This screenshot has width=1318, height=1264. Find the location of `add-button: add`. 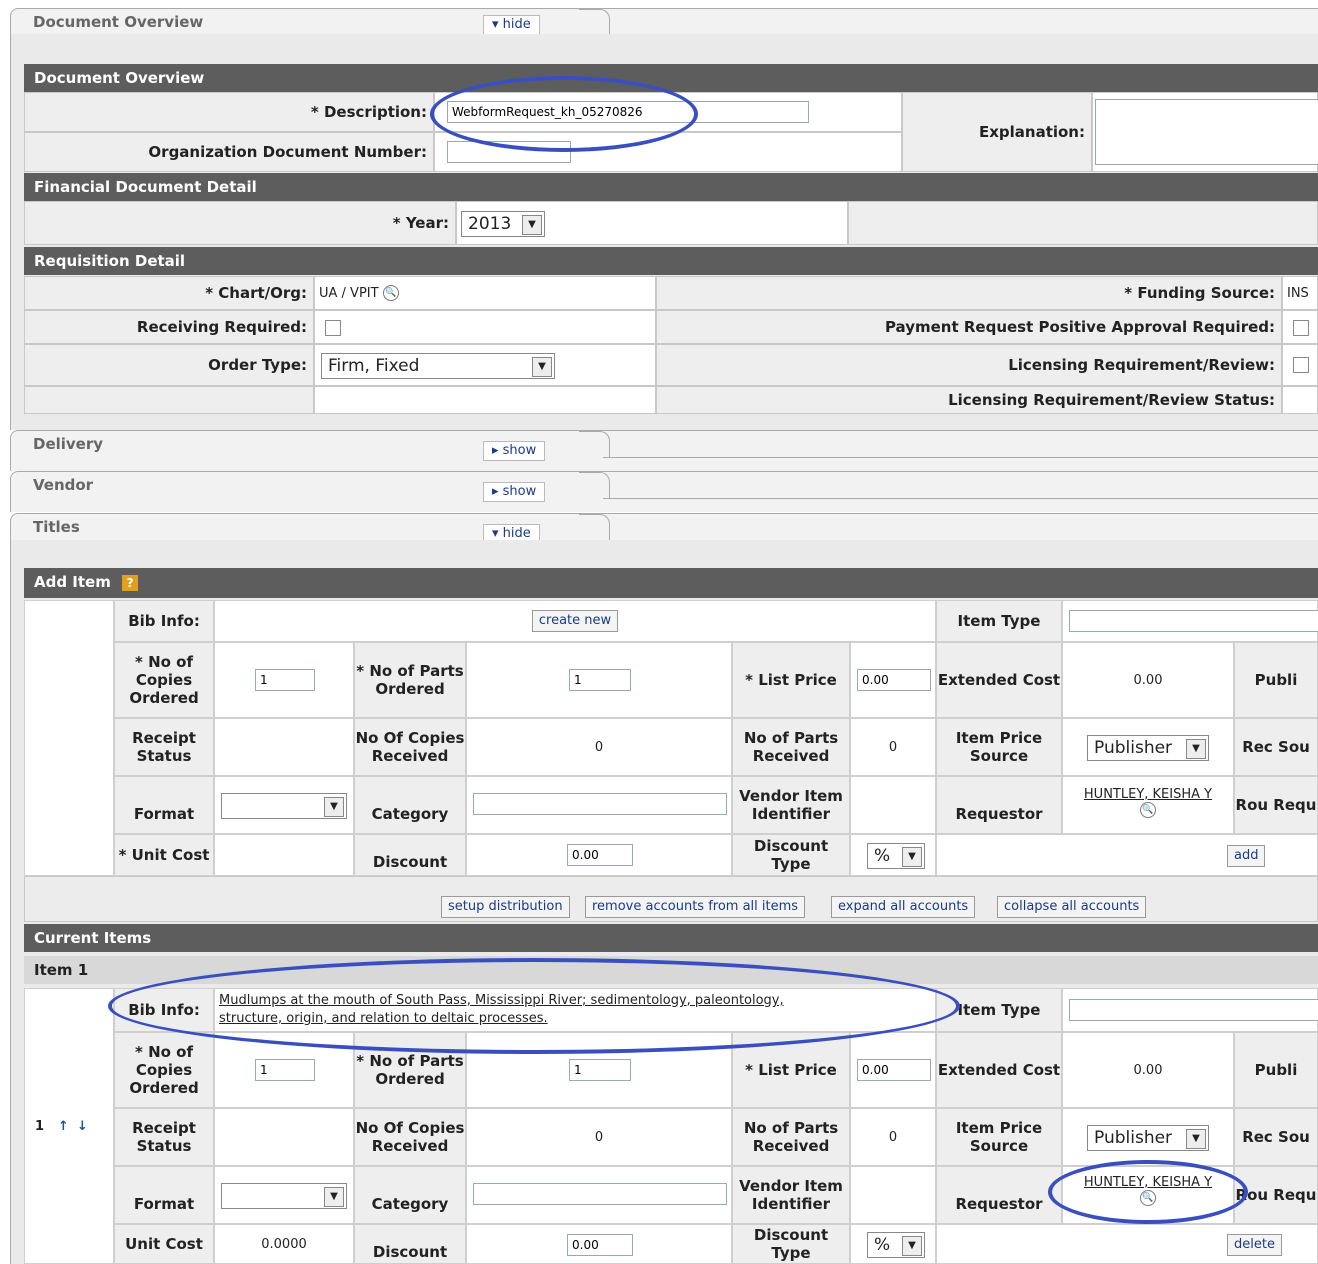

add-button: add is located at coordinates (1246, 856).